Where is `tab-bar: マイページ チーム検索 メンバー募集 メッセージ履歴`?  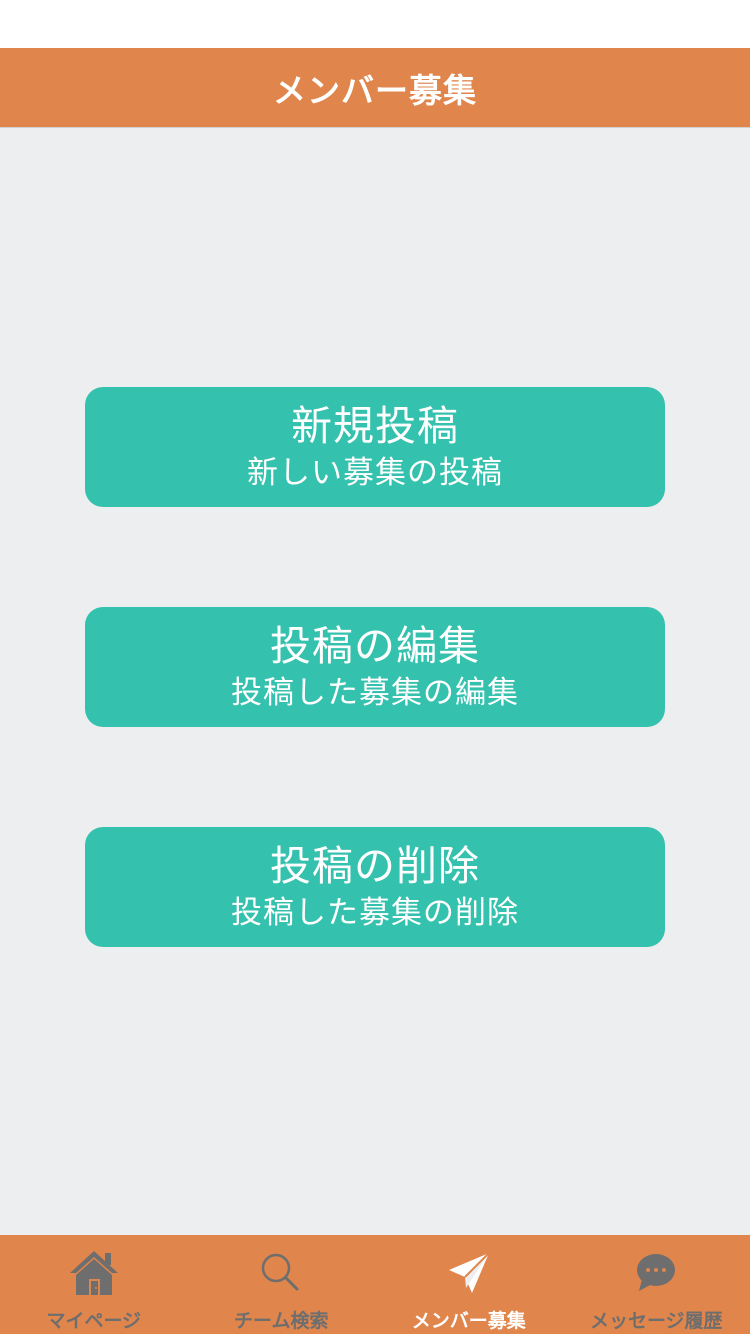 tab-bar: マイページ チーム検索 メンバー募集 メッセージ履歴 is located at coordinates (375, 1284).